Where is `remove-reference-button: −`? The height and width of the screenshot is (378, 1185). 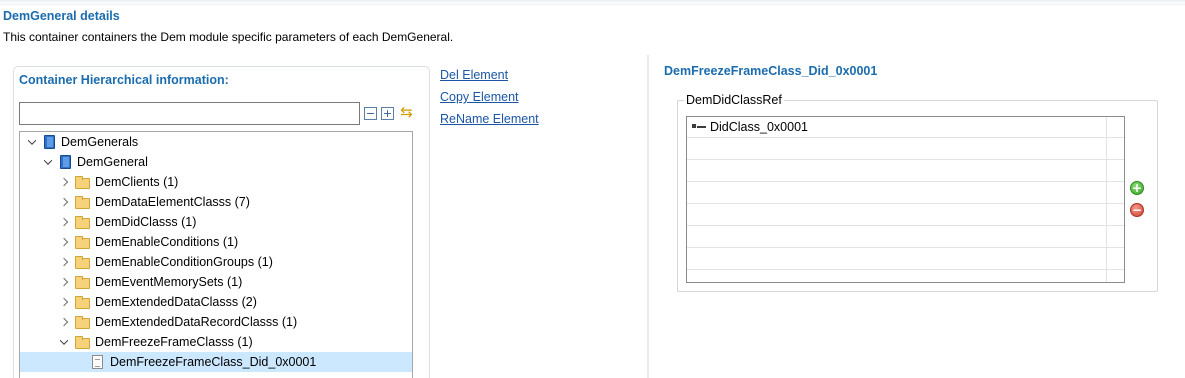
remove-reference-button: − is located at coordinates (1137, 210).